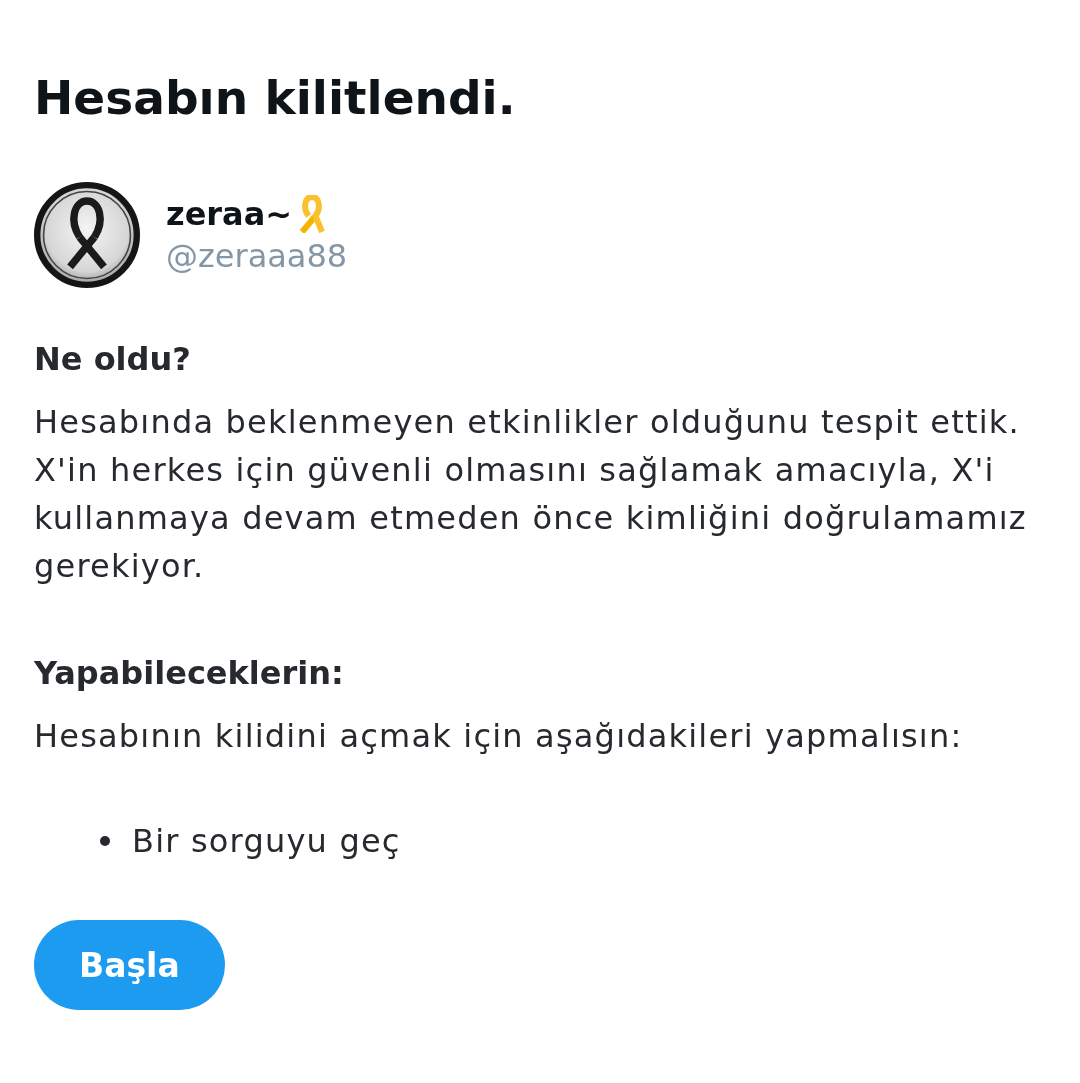  I want to click on user-handle: @zeraaa88, so click(257, 257).